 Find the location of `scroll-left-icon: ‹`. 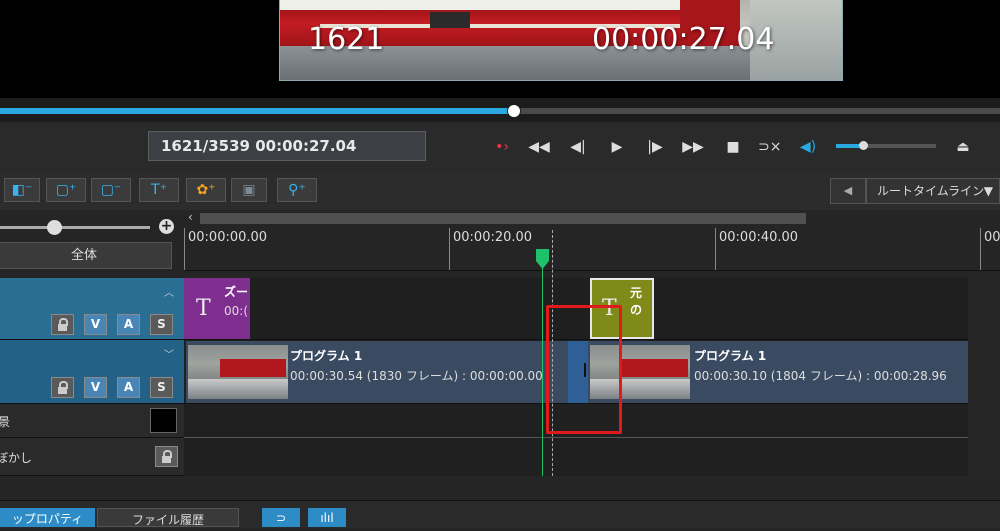

scroll-left-icon: ‹ is located at coordinates (190, 217).